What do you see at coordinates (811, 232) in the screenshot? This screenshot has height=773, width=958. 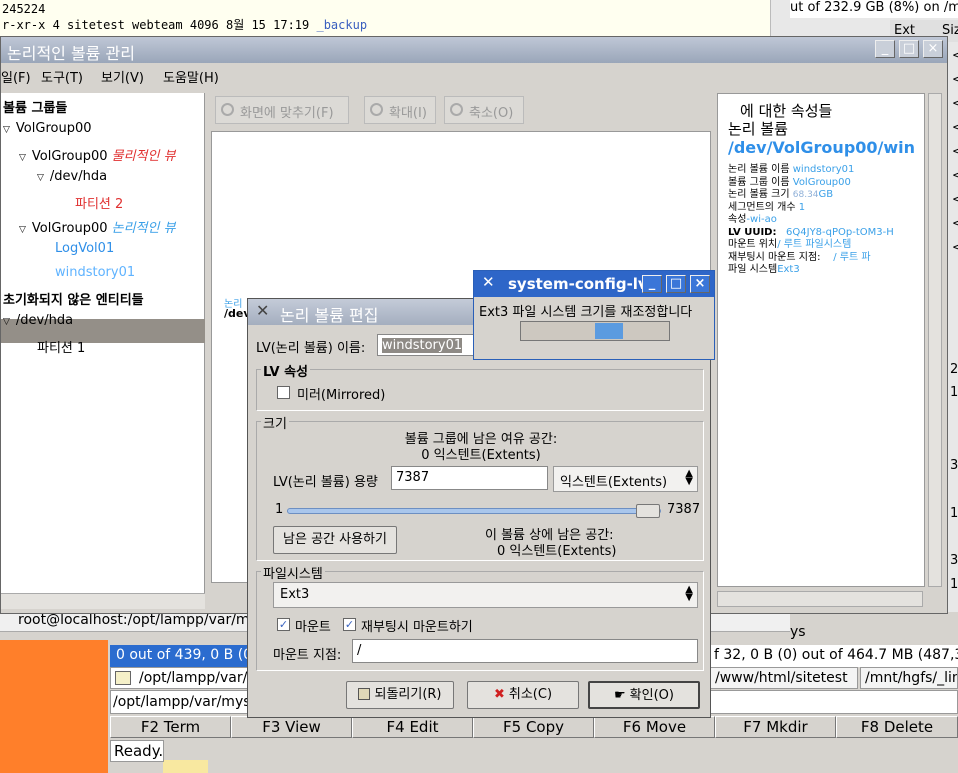 I see `prop-row: LV UUID: 6Q4JY8-qPOp-tOM3-H` at bounding box center [811, 232].